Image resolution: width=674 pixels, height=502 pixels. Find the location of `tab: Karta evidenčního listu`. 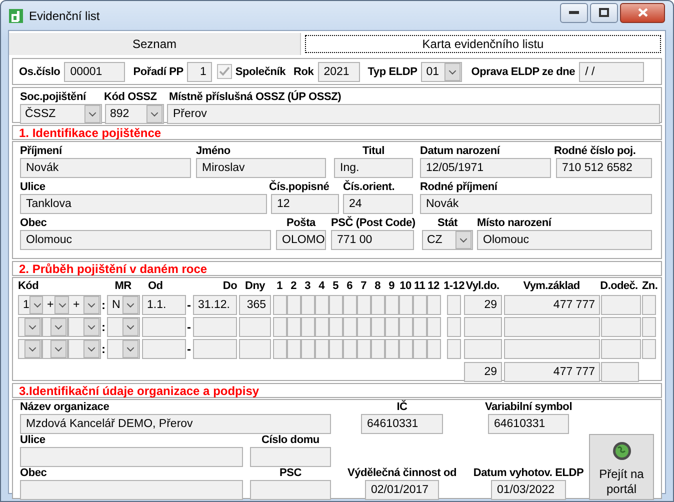

tab: Karta evidenčního listu is located at coordinates (483, 44).